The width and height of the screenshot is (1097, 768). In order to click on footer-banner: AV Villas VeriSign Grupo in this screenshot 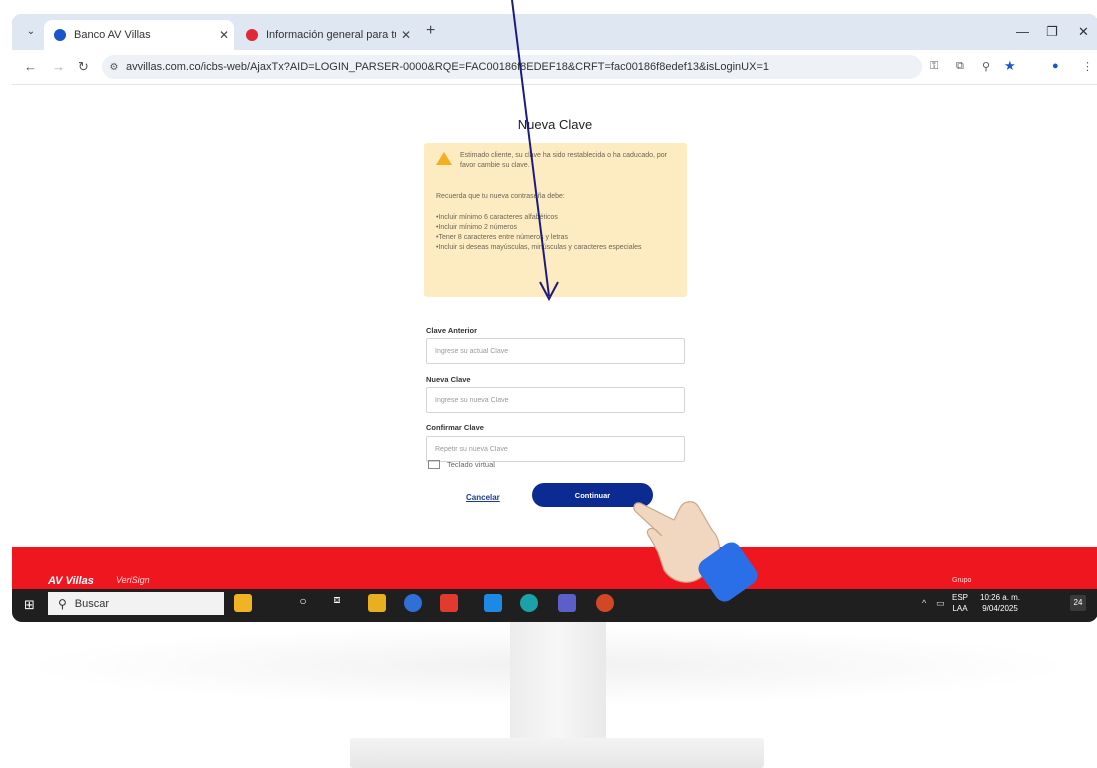, I will do `click(554, 568)`.